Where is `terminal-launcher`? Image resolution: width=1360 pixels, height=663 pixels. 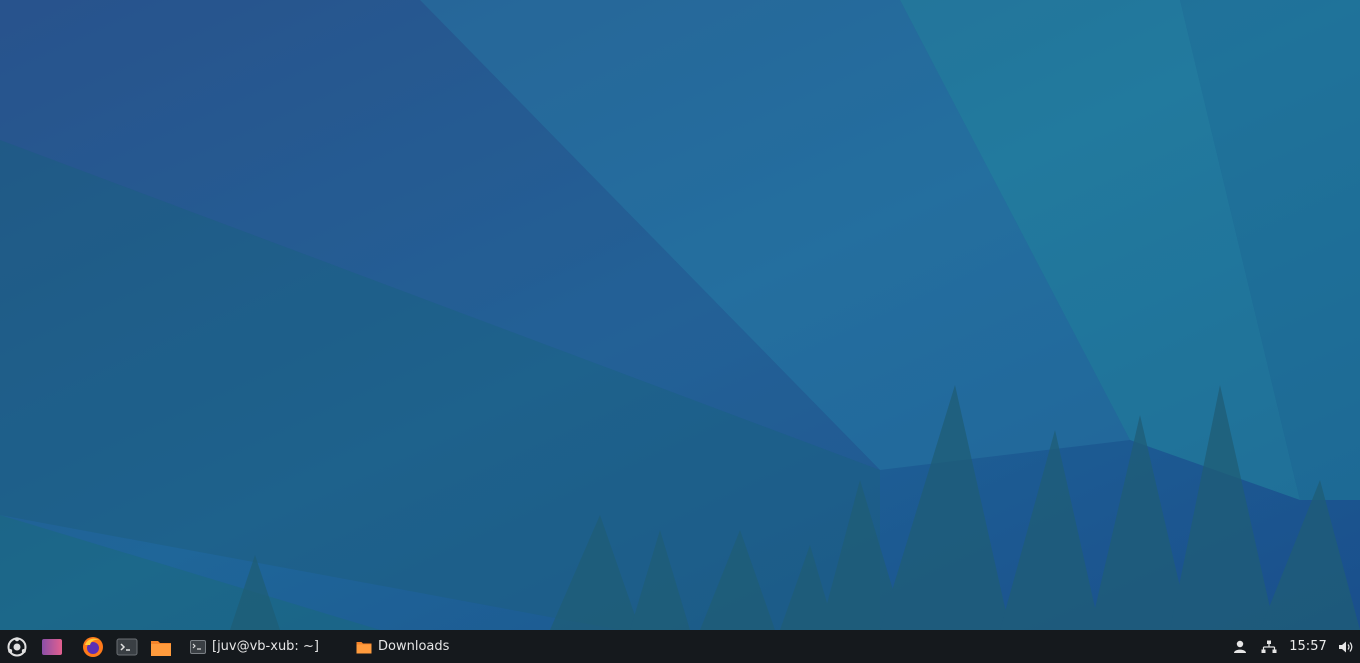 terminal-launcher is located at coordinates (127, 646).